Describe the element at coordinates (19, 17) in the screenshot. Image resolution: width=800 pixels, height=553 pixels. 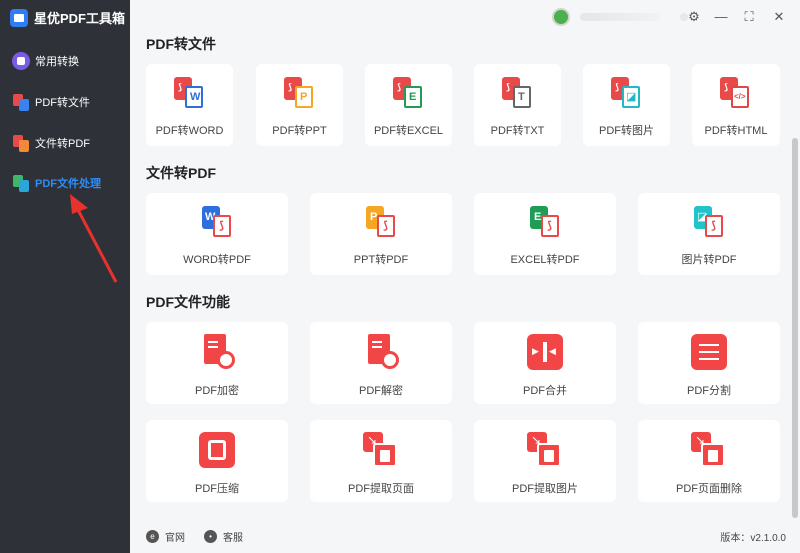
I see `app-logo-icon` at that location.